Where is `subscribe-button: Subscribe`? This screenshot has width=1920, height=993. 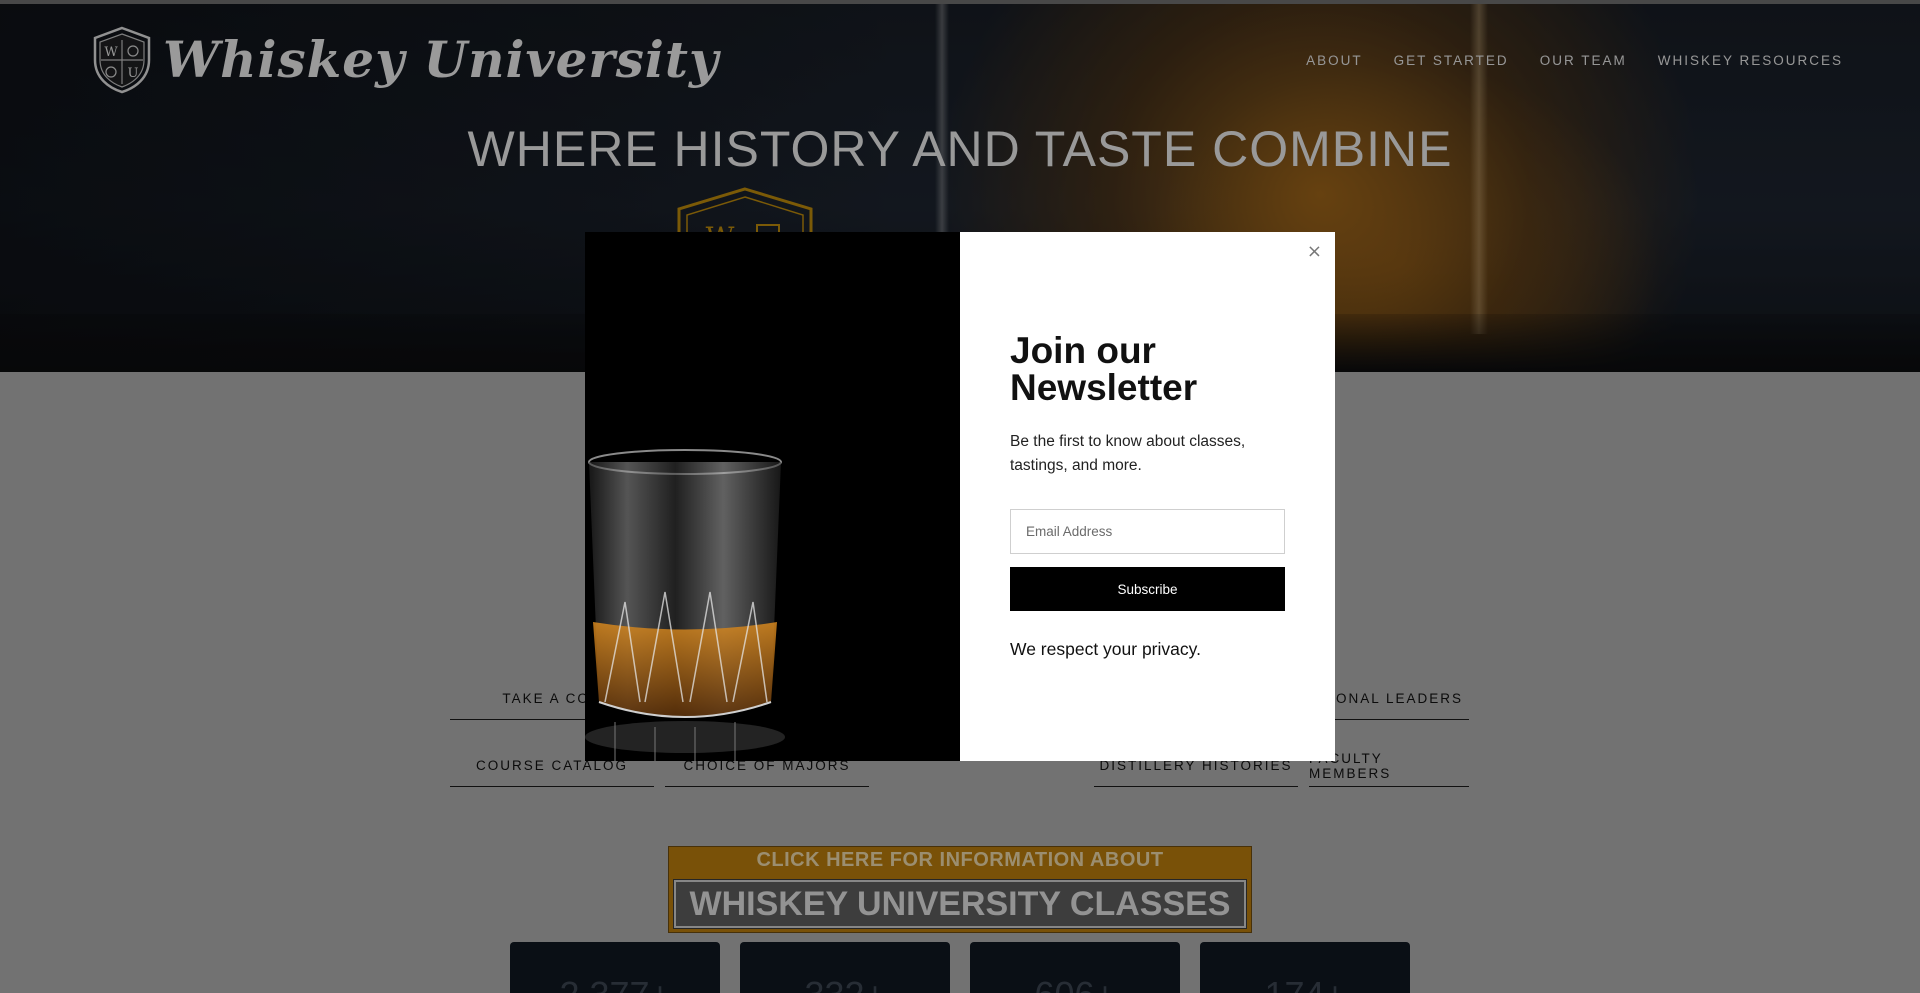
subscribe-button: Subscribe is located at coordinates (1147, 589).